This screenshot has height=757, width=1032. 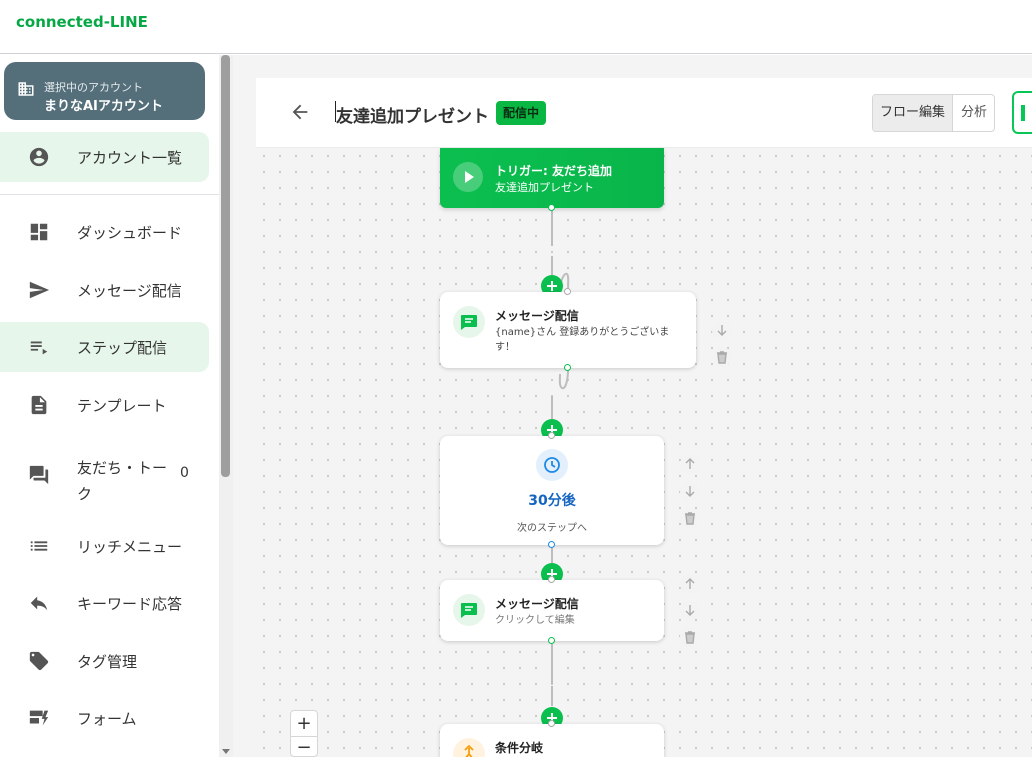 I want to click on building-icon, so click(x=26, y=89).